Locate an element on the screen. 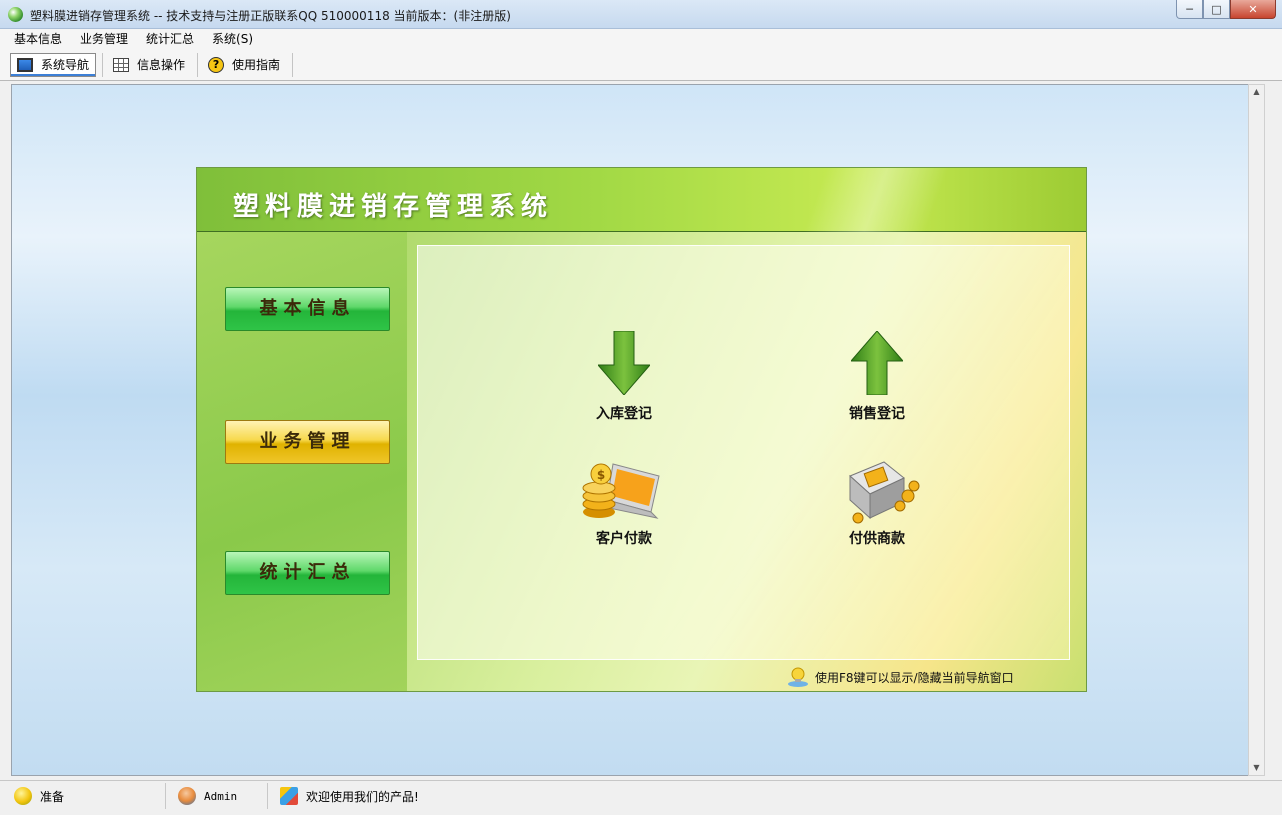 Image resolution: width=1282 pixels, height=815 pixels. f8-hint-text: 使用F8键可以显示/隐藏当前导航窗口 is located at coordinates (914, 677).